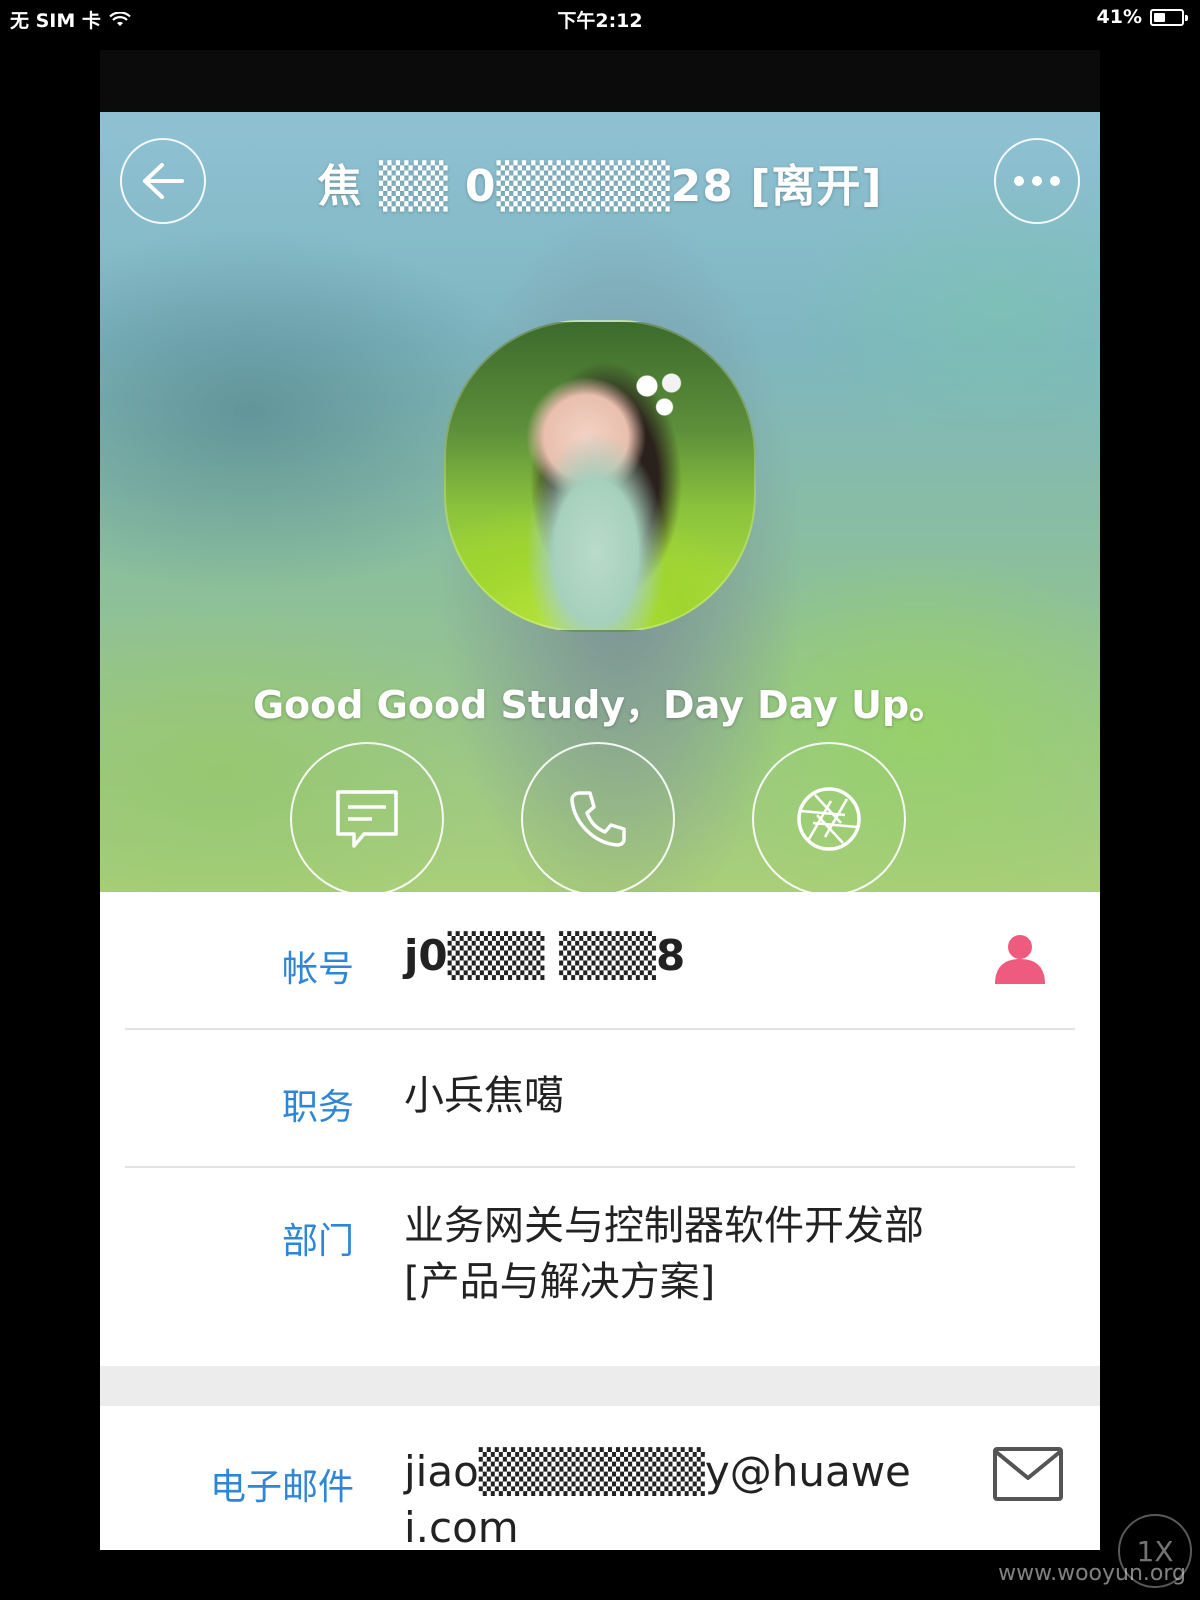 The height and width of the screenshot is (1600, 1200). I want to click on profile-motto: Good Good Study，Day Day Up。, so click(600, 705).